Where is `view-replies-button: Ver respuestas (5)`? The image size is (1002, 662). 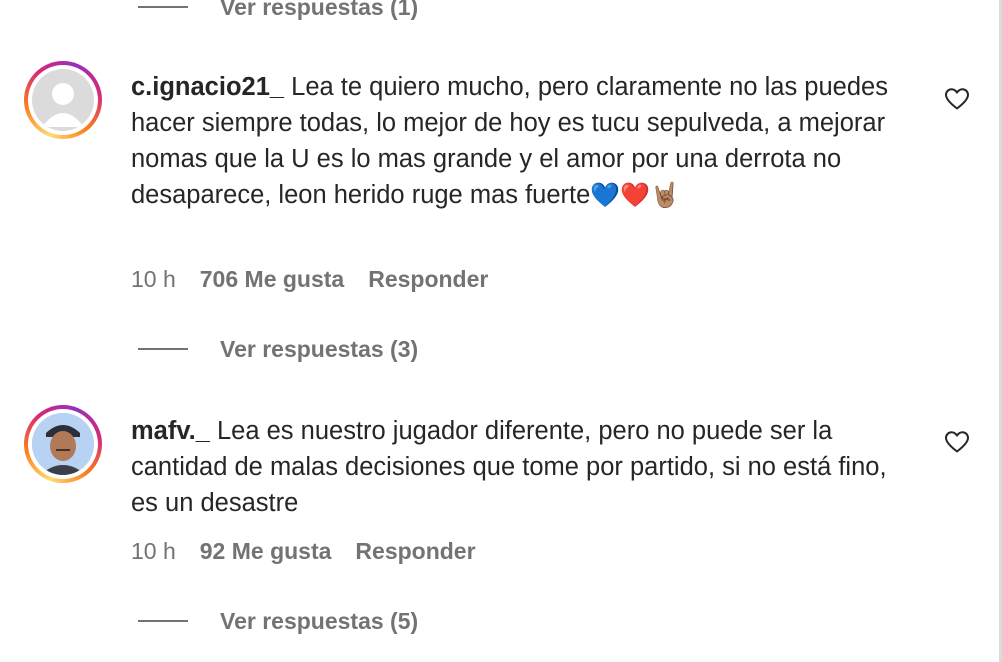 view-replies-button: Ver respuestas (5) is located at coordinates (278, 621).